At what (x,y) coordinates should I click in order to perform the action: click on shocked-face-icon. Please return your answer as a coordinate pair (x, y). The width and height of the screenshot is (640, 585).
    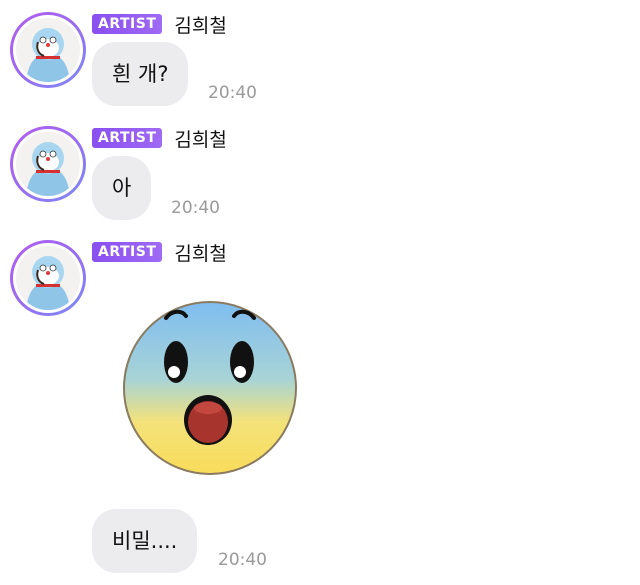
    Looking at the image, I should click on (210, 388).